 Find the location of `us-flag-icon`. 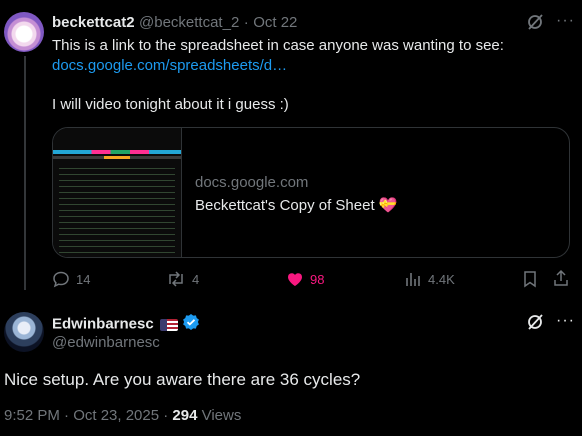

us-flag-icon is located at coordinates (168, 324).